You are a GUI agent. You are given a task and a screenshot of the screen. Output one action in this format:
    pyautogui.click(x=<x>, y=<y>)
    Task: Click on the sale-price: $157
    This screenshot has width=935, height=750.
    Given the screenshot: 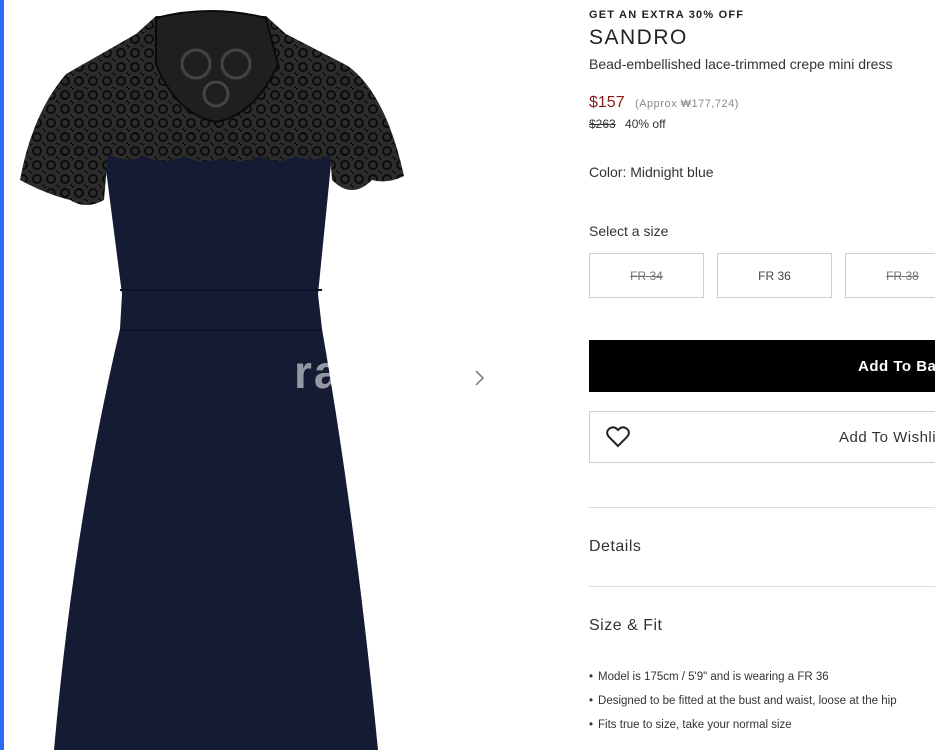 What is the action you would take?
    pyautogui.click(x=607, y=102)
    